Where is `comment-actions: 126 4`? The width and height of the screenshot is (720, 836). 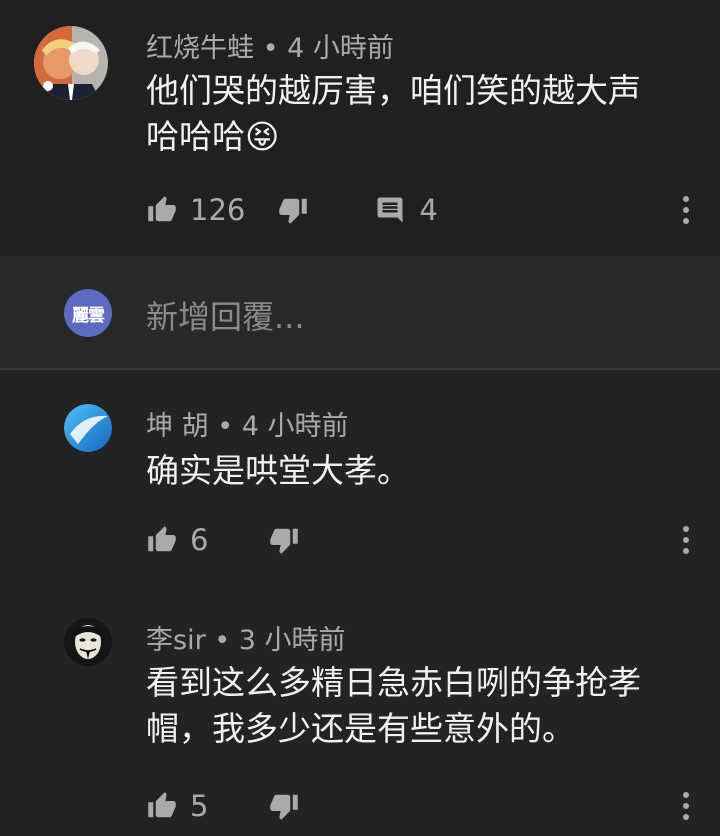 comment-actions: 126 4 is located at coordinates (292, 210).